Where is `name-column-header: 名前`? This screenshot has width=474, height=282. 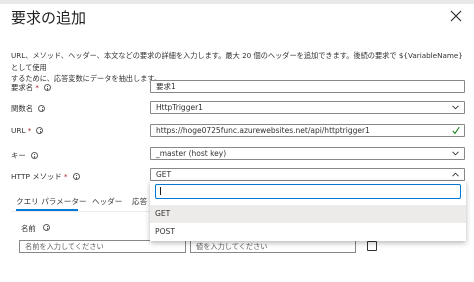 name-column-header: 名前 is located at coordinates (36, 228).